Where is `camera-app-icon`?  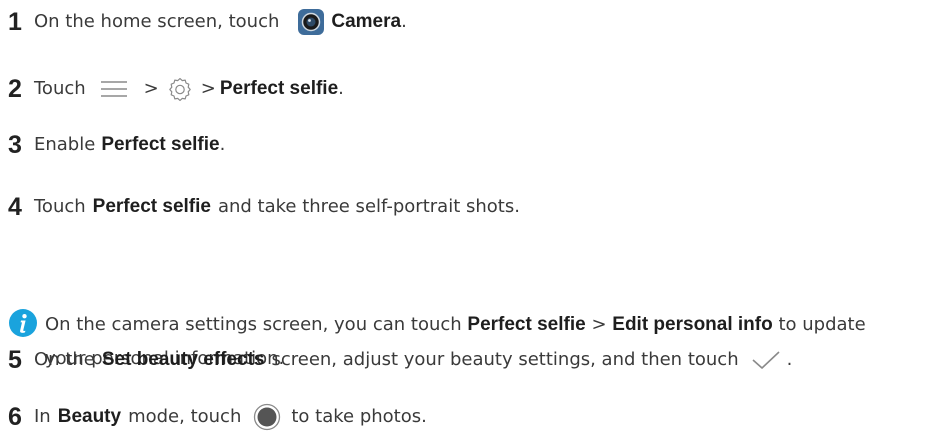
camera-app-icon is located at coordinates (311, 22).